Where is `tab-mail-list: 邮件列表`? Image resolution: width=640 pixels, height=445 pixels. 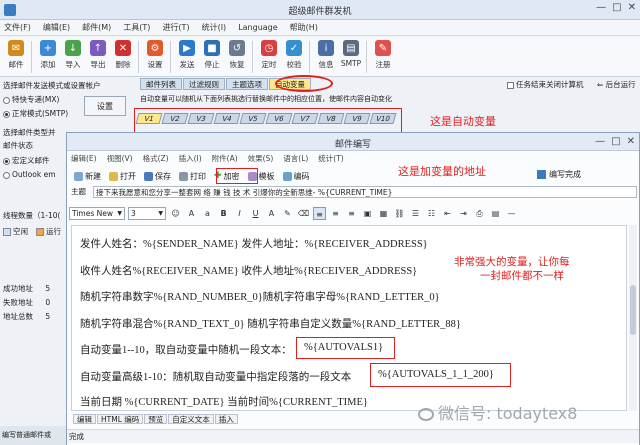 tab-mail-list: 邮件列表 is located at coordinates (161, 84).